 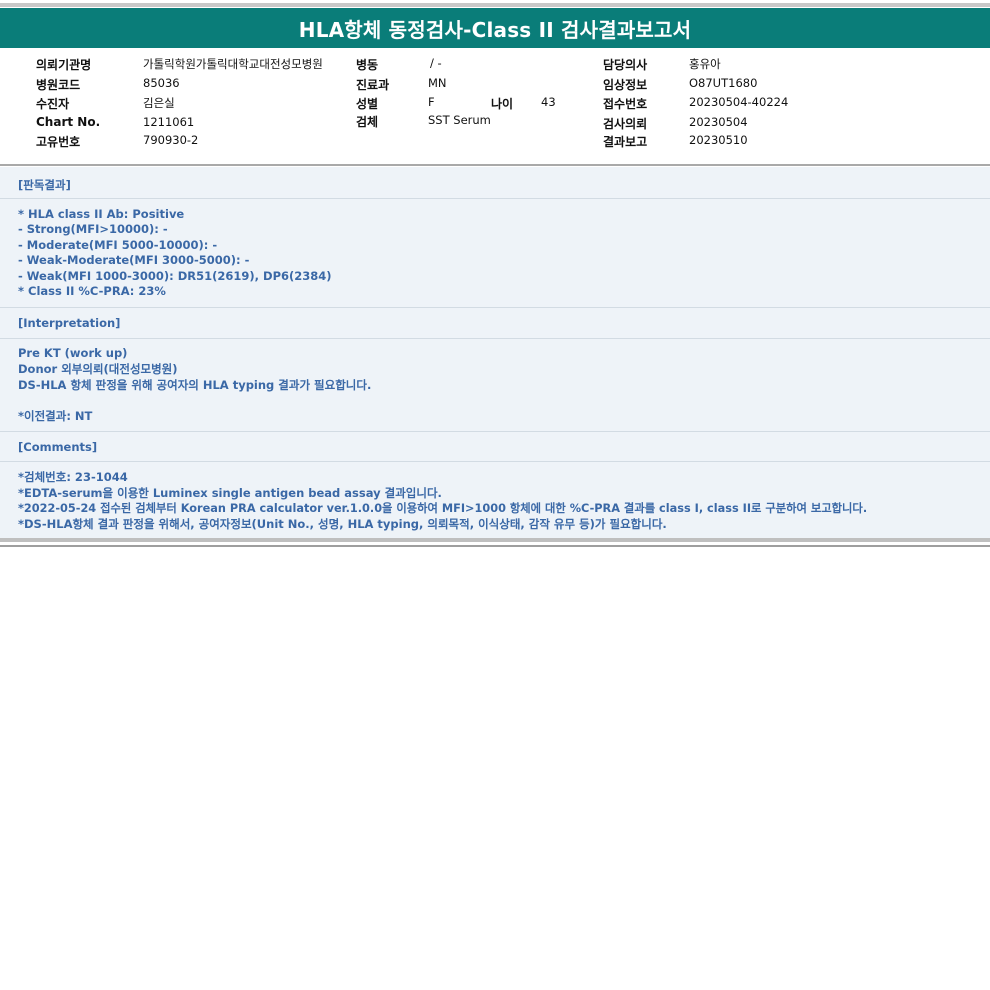 What do you see at coordinates (367, 104) in the screenshot?
I see `sex-label: 성별` at bounding box center [367, 104].